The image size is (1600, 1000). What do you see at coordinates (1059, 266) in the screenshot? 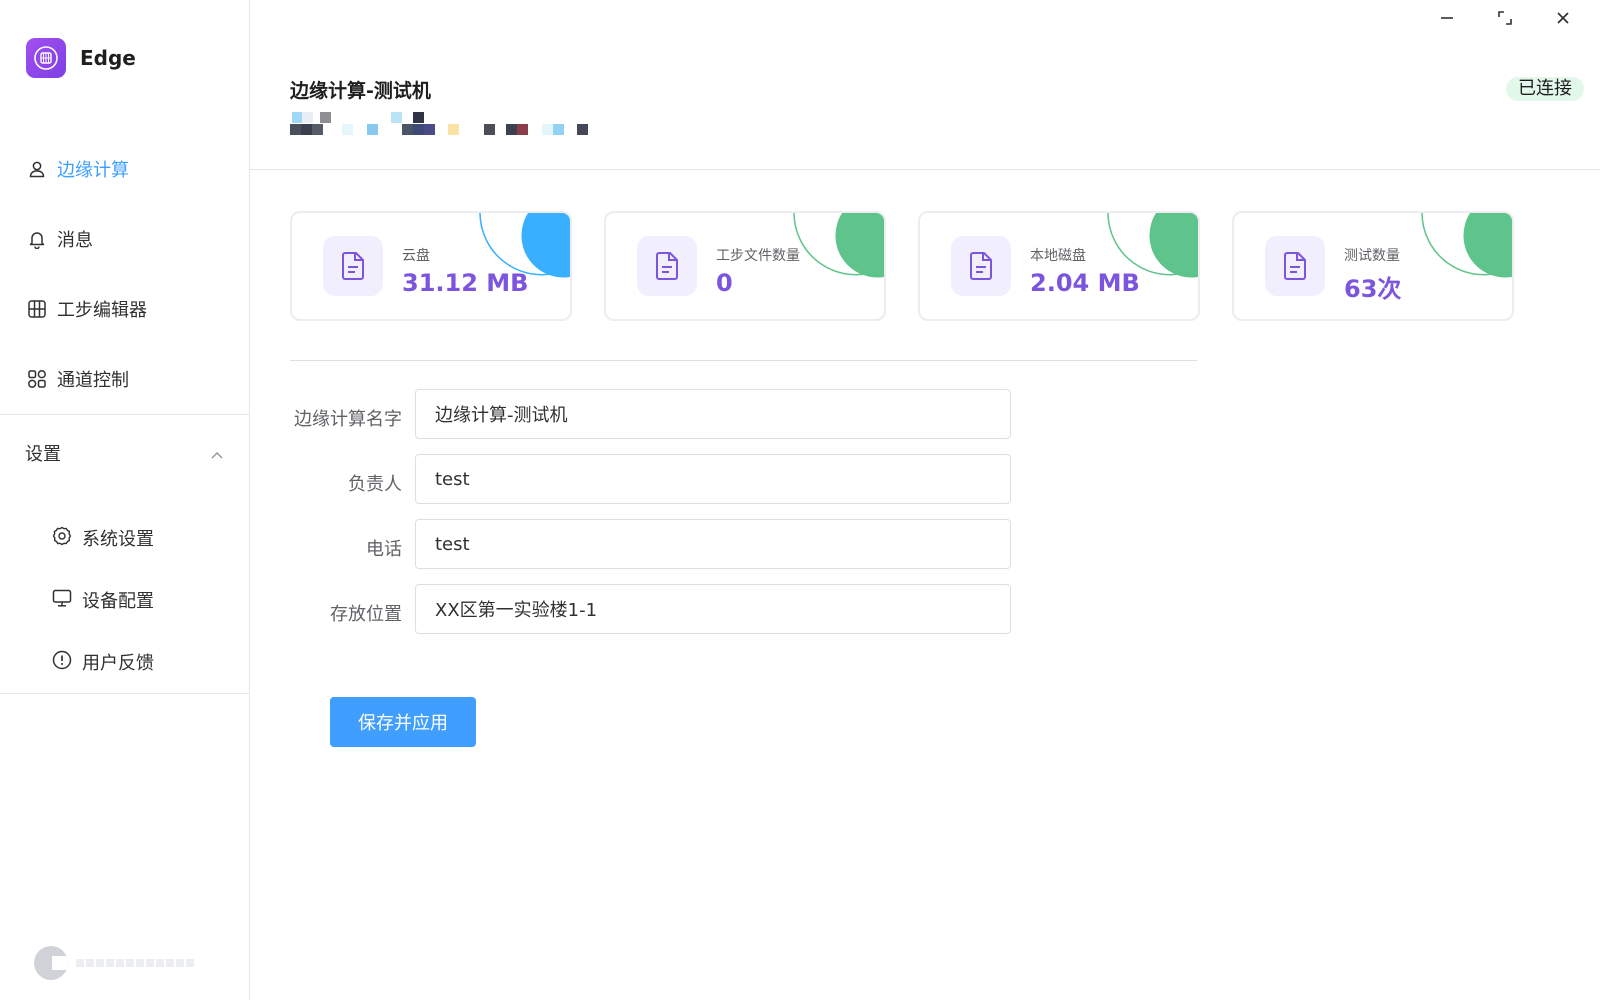
I see `stat-card-local-disk: 本地磁盘 2.04 MB` at bounding box center [1059, 266].